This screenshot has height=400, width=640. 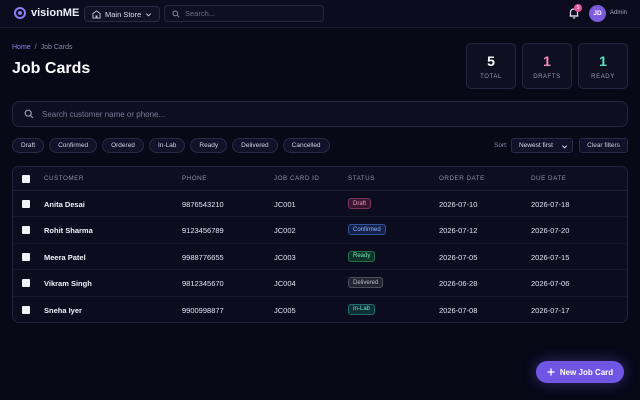 I want to click on user-role: Admin, so click(x=619, y=13).